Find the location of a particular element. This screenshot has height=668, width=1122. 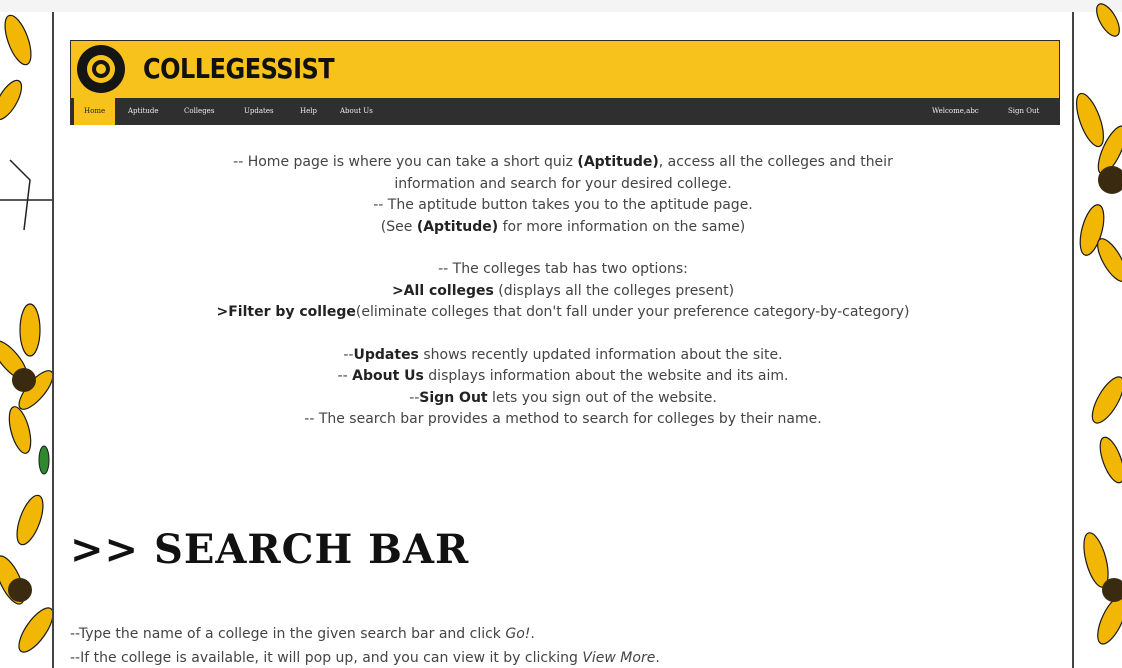

nav-help: Help is located at coordinates (308, 111).